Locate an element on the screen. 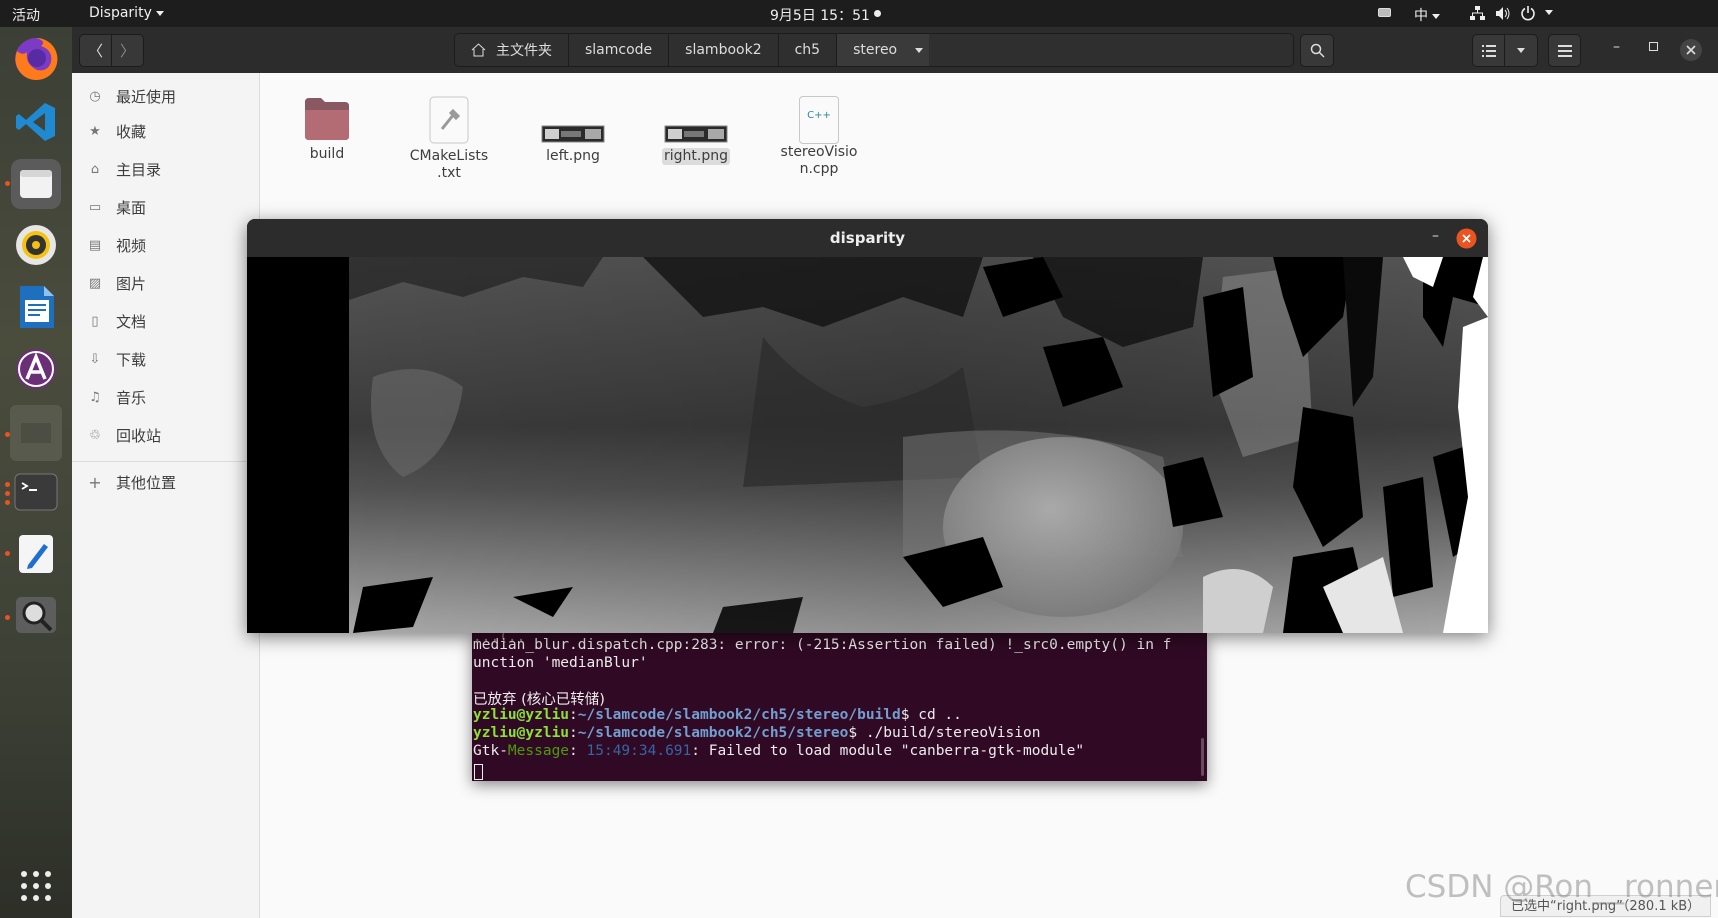  disparity-titlebar: disparity is located at coordinates (867, 238).